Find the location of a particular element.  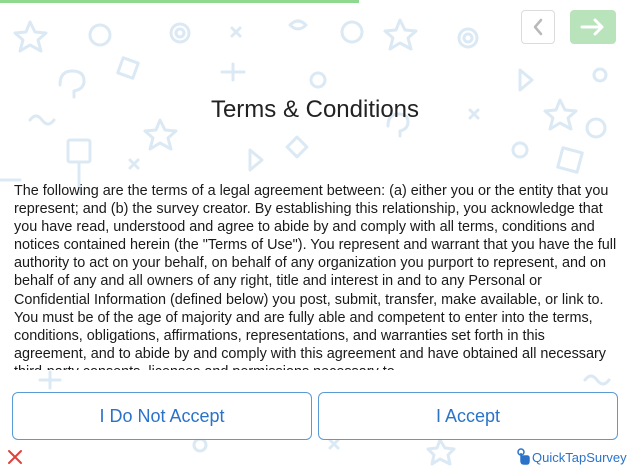

back-button is located at coordinates (538, 27).